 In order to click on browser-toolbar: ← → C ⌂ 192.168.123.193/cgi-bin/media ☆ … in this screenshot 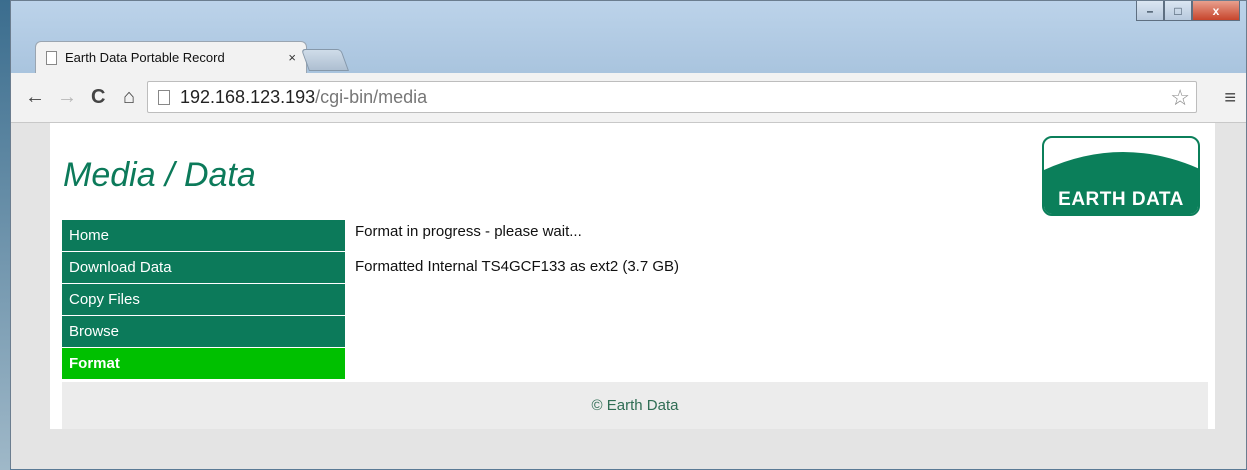, I will do `click(628, 98)`.